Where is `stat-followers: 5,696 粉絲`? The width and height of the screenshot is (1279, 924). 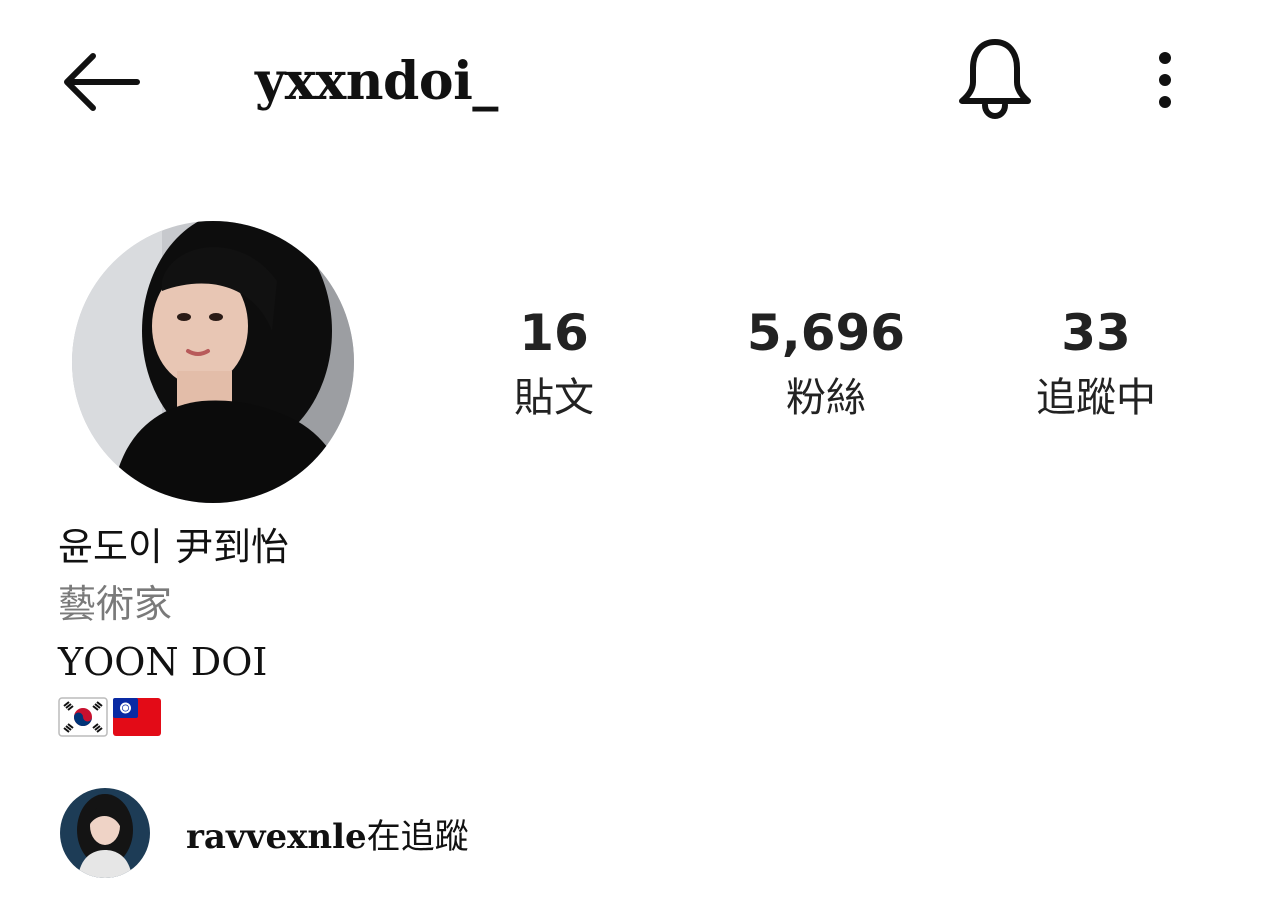 stat-followers: 5,696 粉絲 is located at coordinates (826, 365).